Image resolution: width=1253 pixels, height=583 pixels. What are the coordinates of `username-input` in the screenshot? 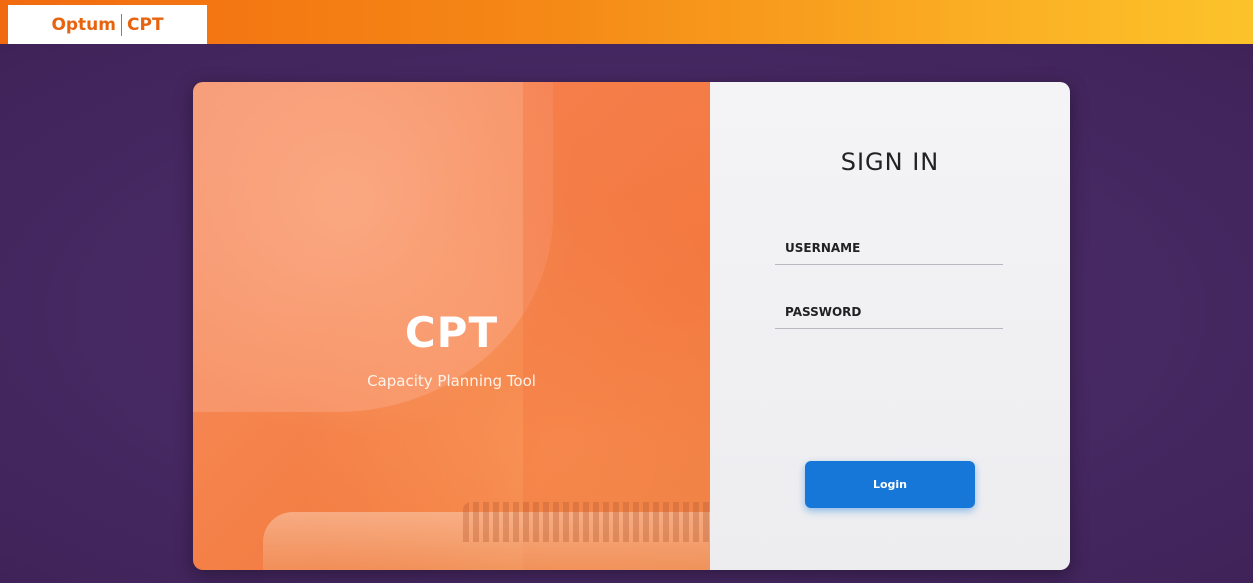 It's located at (889, 248).